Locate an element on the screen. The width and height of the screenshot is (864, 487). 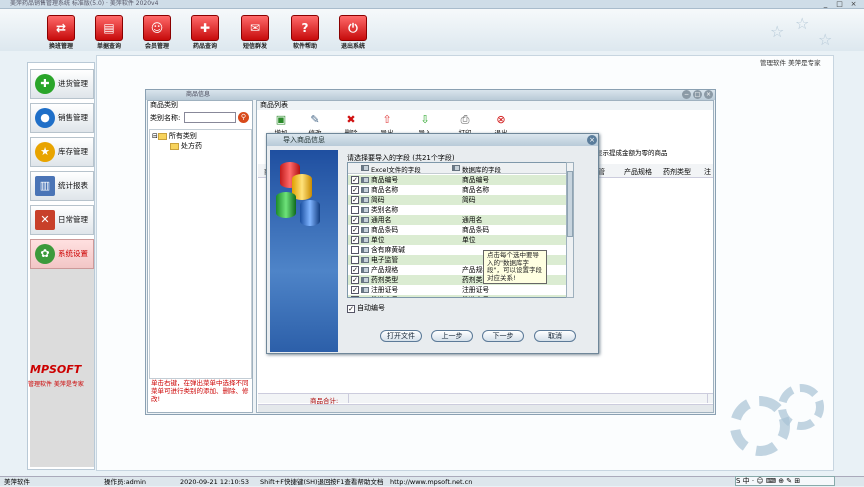
column-header: 药剂类型 is located at coordinates (677, 172).